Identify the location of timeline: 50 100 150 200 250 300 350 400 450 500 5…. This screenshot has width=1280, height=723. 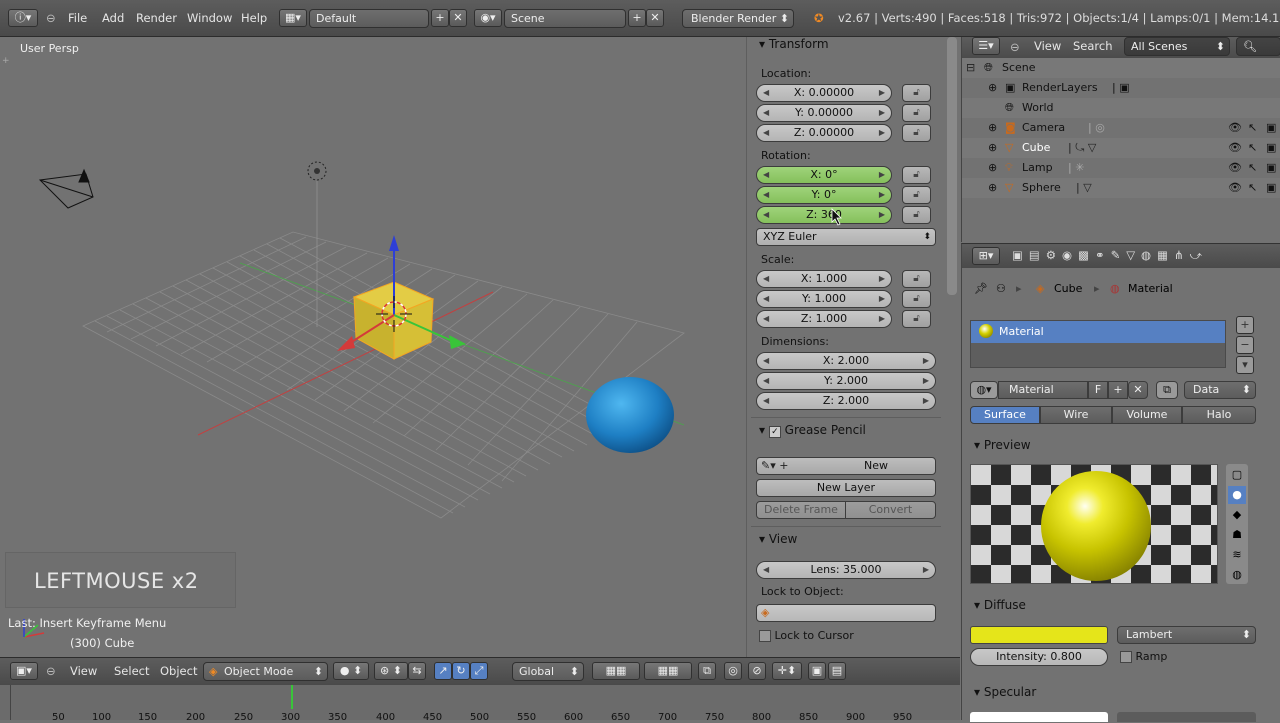
(480, 704).